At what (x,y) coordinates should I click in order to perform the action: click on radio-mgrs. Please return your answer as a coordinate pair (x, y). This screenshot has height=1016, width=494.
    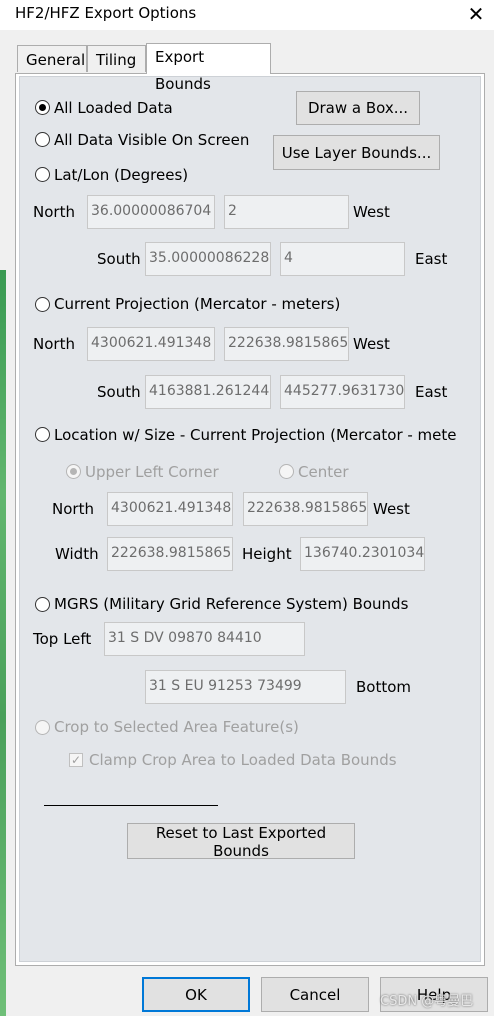
    Looking at the image, I should click on (42, 604).